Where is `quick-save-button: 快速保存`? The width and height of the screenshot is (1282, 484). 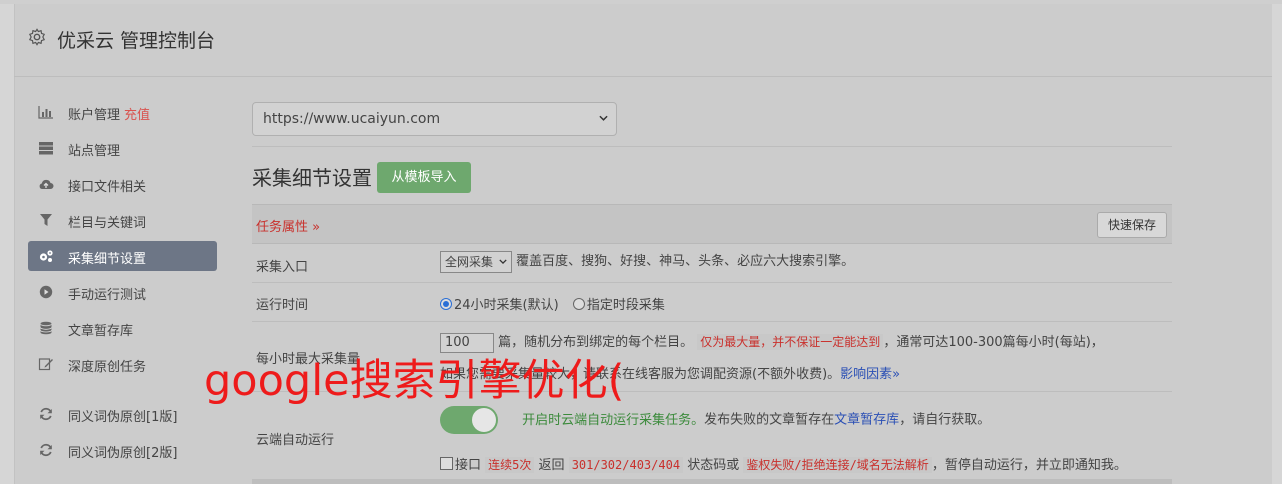
quick-save-button: 快速保存 is located at coordinates (1132, 225).